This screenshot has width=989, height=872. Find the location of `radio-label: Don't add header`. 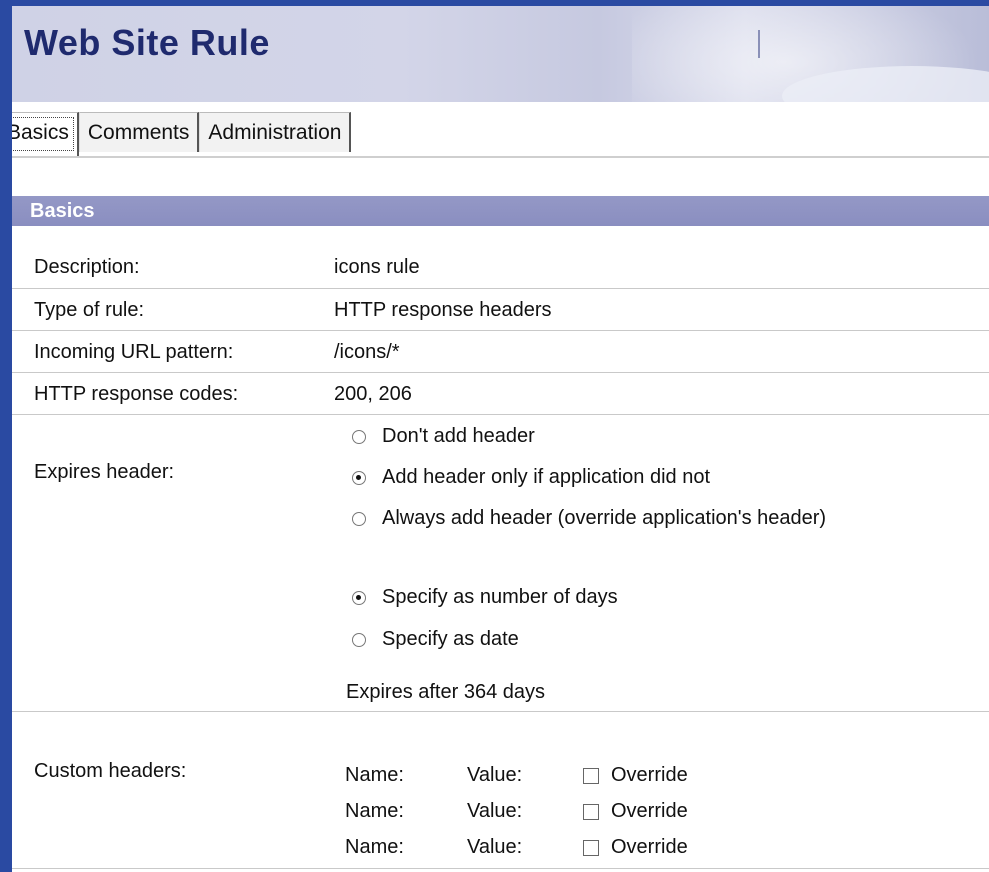

radio-label: Don't add header is located at coordinates (458, 436).